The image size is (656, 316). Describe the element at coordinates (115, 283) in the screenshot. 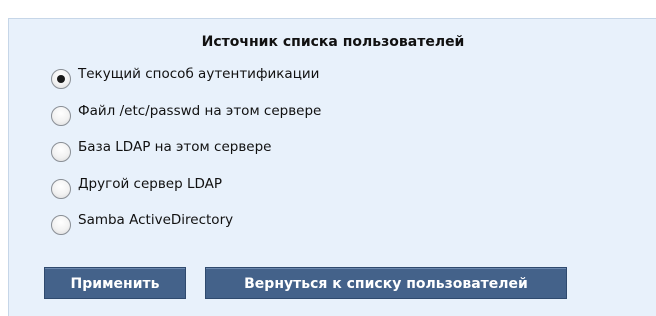

I see `apply-button: Применить` at that location.